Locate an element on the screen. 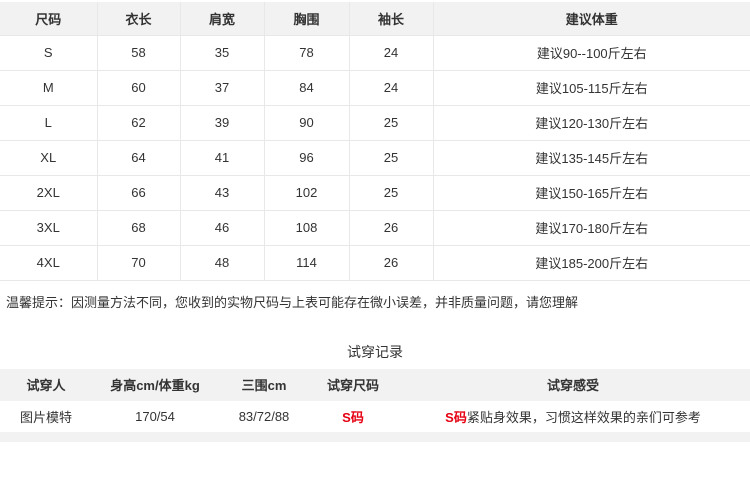  size-cell: S is located at coordinates (49, 52).